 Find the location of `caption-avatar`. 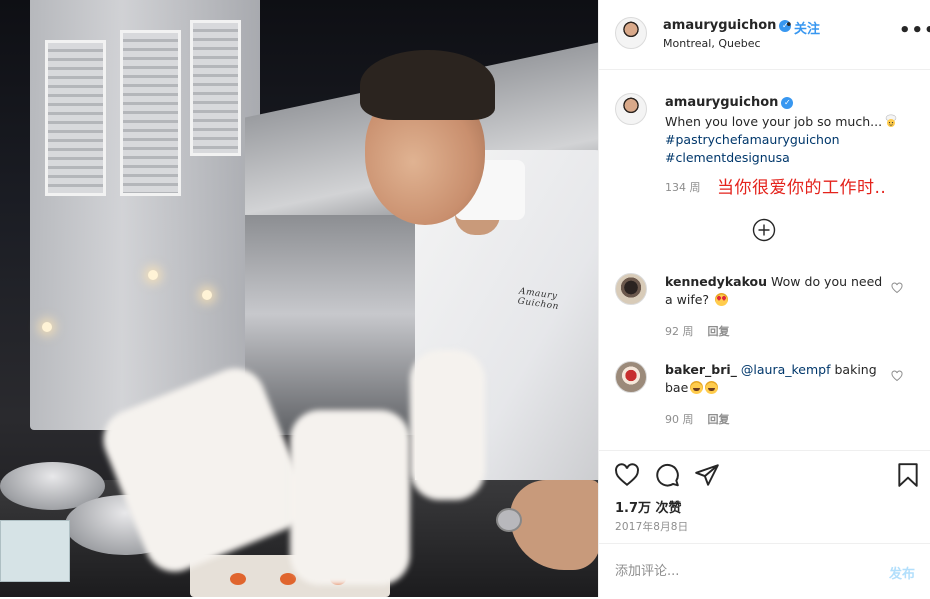

caption-avatar is located at coordinates (631, 109).